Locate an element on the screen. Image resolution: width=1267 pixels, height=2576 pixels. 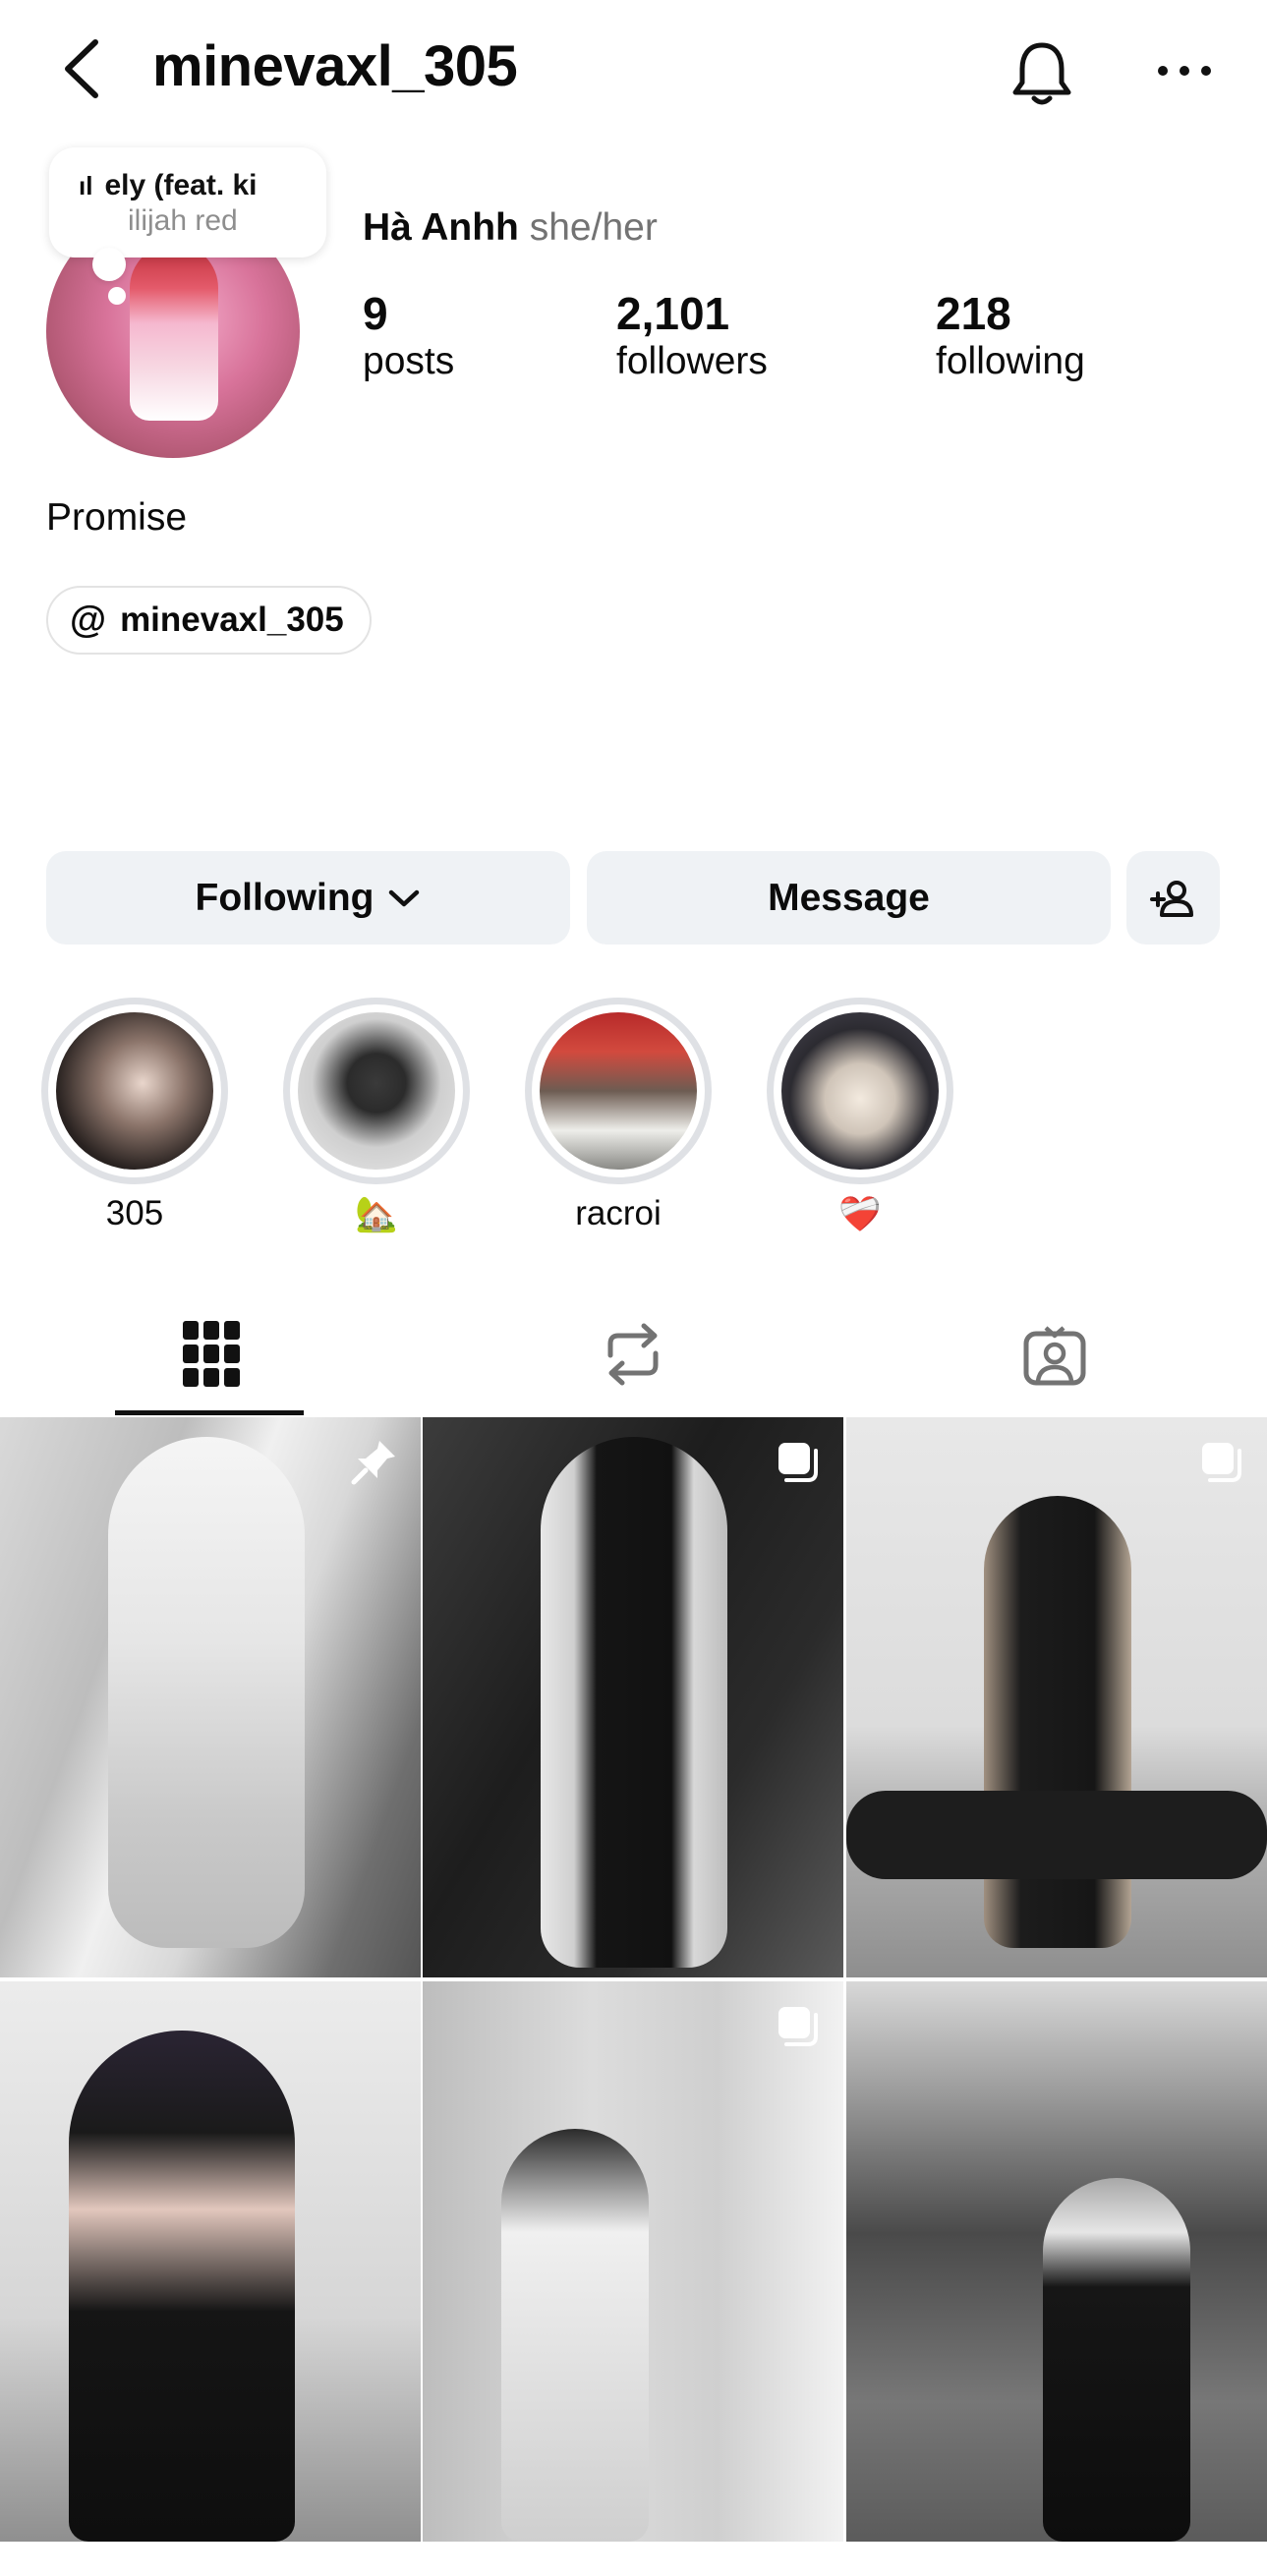
note-song-title: ely (feat. ki is located at coordinates (181, 185).